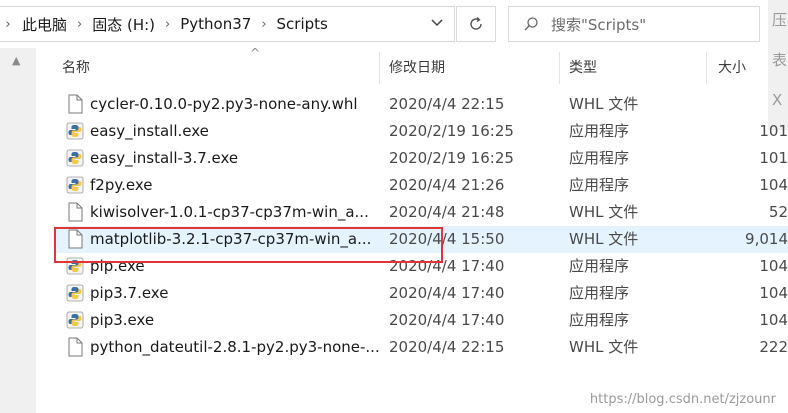 The height and width of the screenshot is (413, 788). I want to click on file-size: 222, so click(773, 347).